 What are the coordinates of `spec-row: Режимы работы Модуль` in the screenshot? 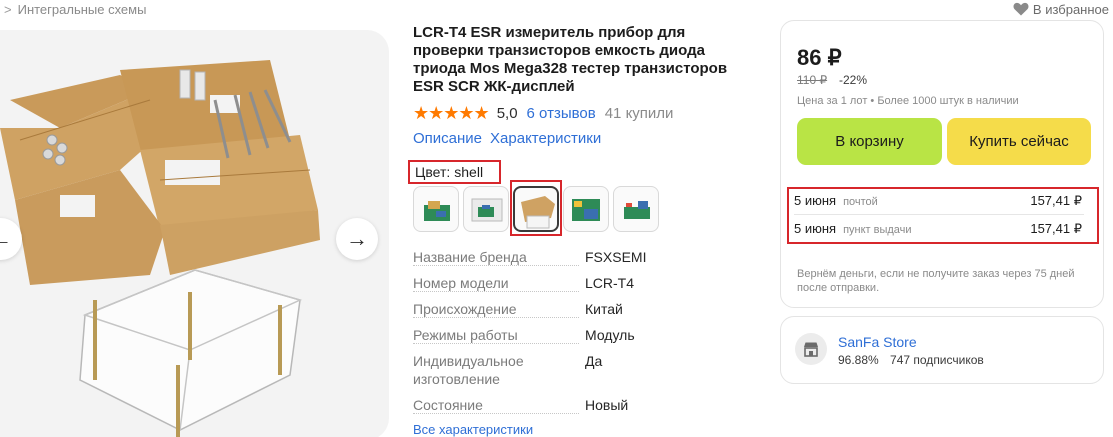 It's located at (585, 335).